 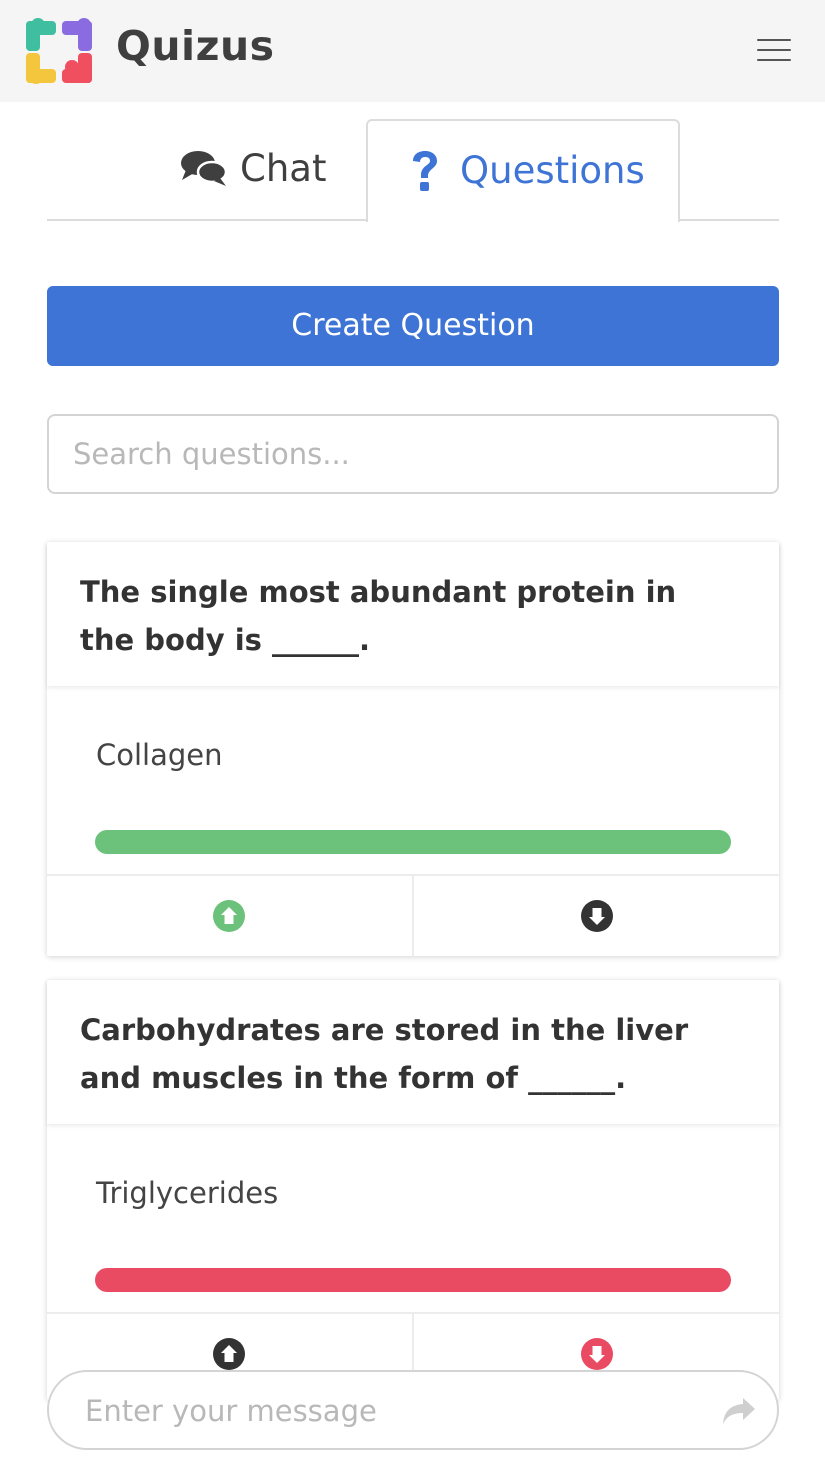 I want to click on downvote-button, so click(x=596, y=917).